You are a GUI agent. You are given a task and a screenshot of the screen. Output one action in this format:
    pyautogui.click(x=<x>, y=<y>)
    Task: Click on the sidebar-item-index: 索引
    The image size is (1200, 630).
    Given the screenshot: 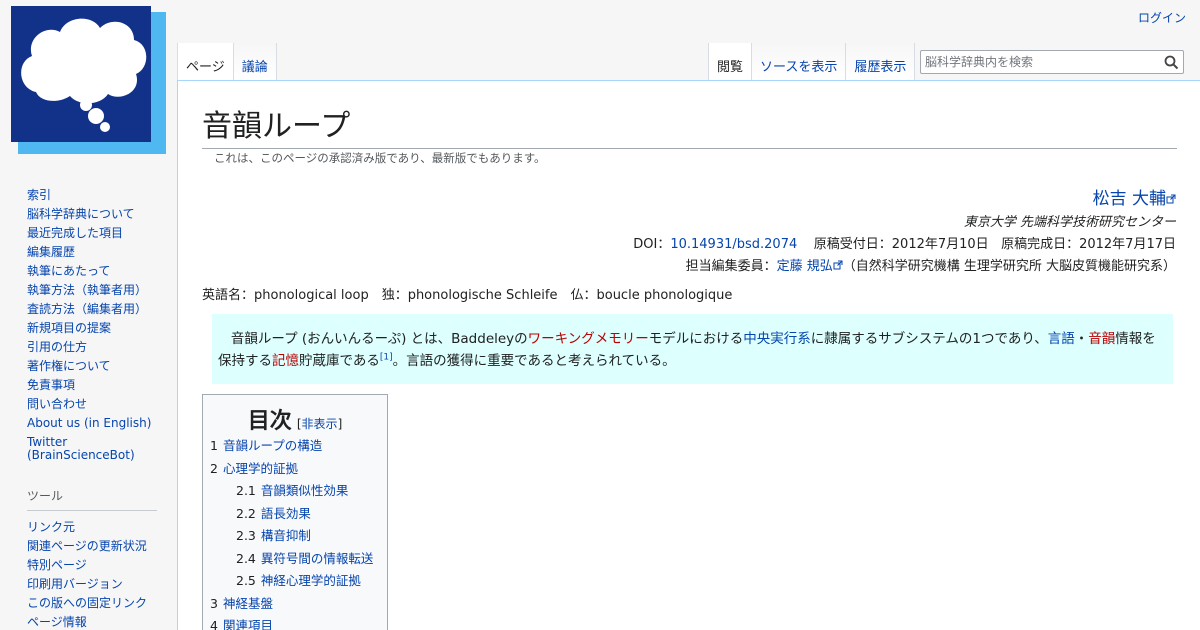 What is the action you would take?
    pyautogui.click(x=39, y=195)
    